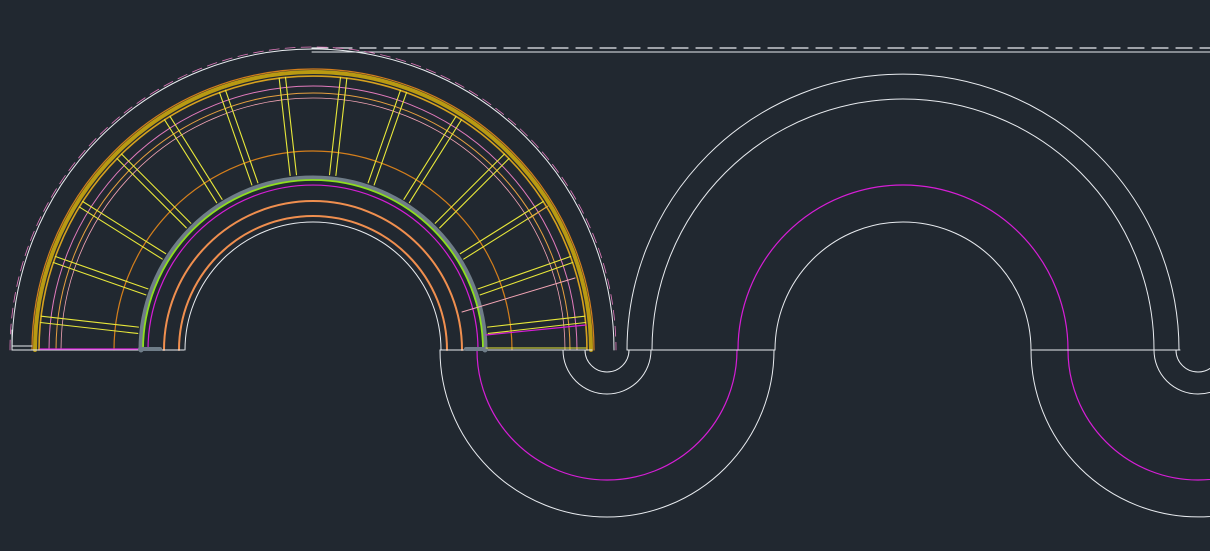  I want to click on rib-7-b, so click(341, 127).